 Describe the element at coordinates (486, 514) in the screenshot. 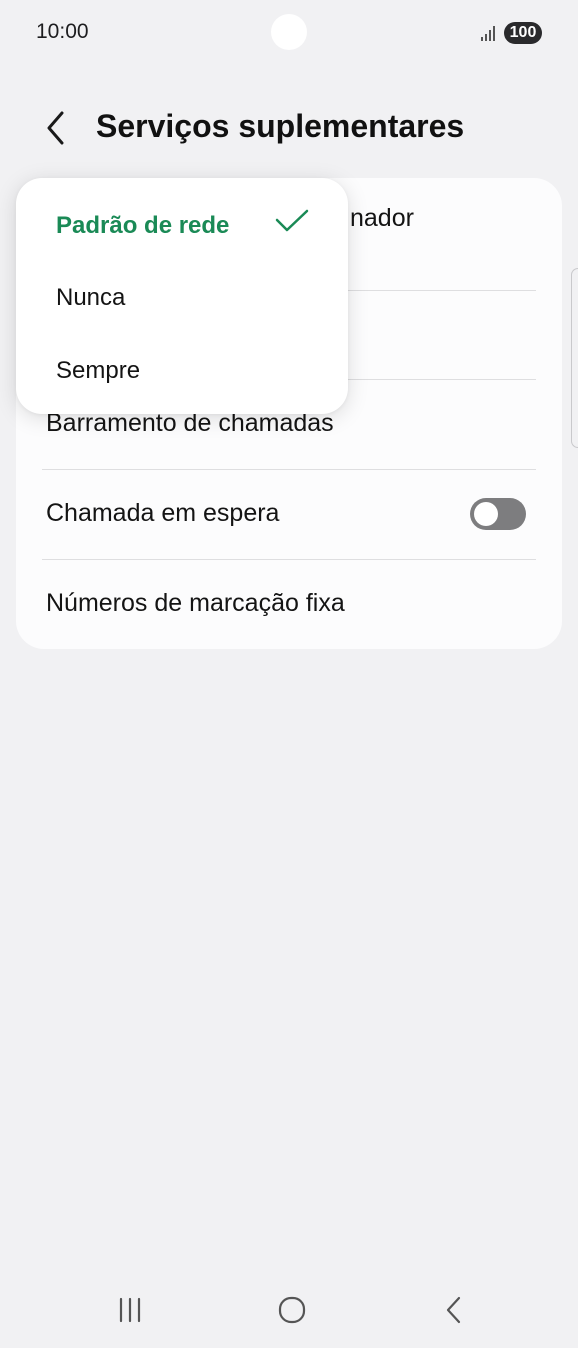

I see `toggle-knob` at that location.